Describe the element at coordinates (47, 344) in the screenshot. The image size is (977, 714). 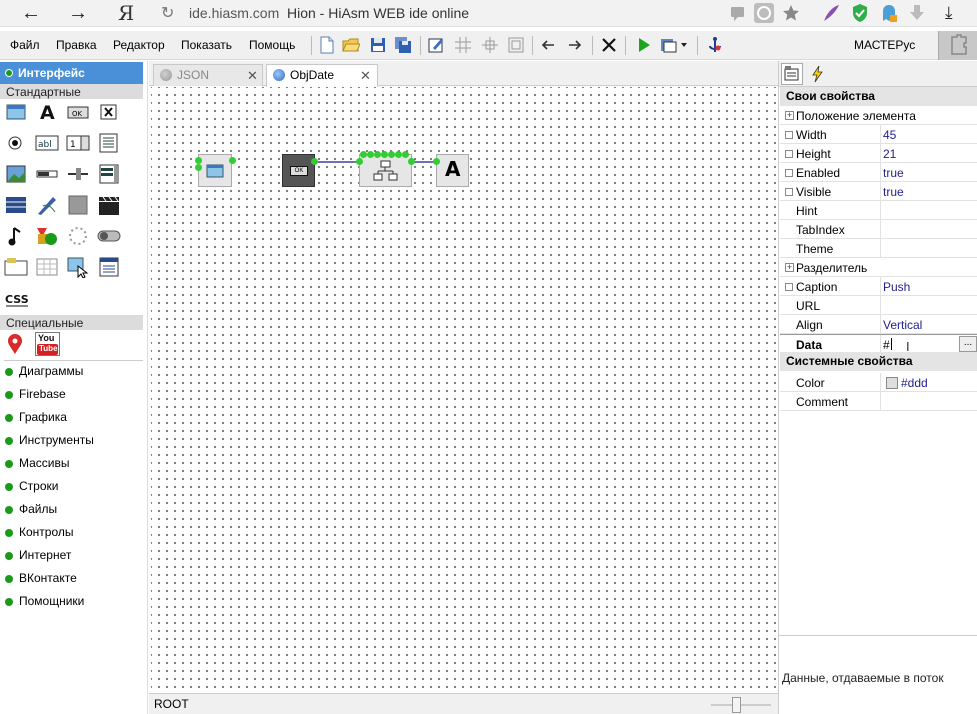
I see `youtube-icon: You Tube` at that location.